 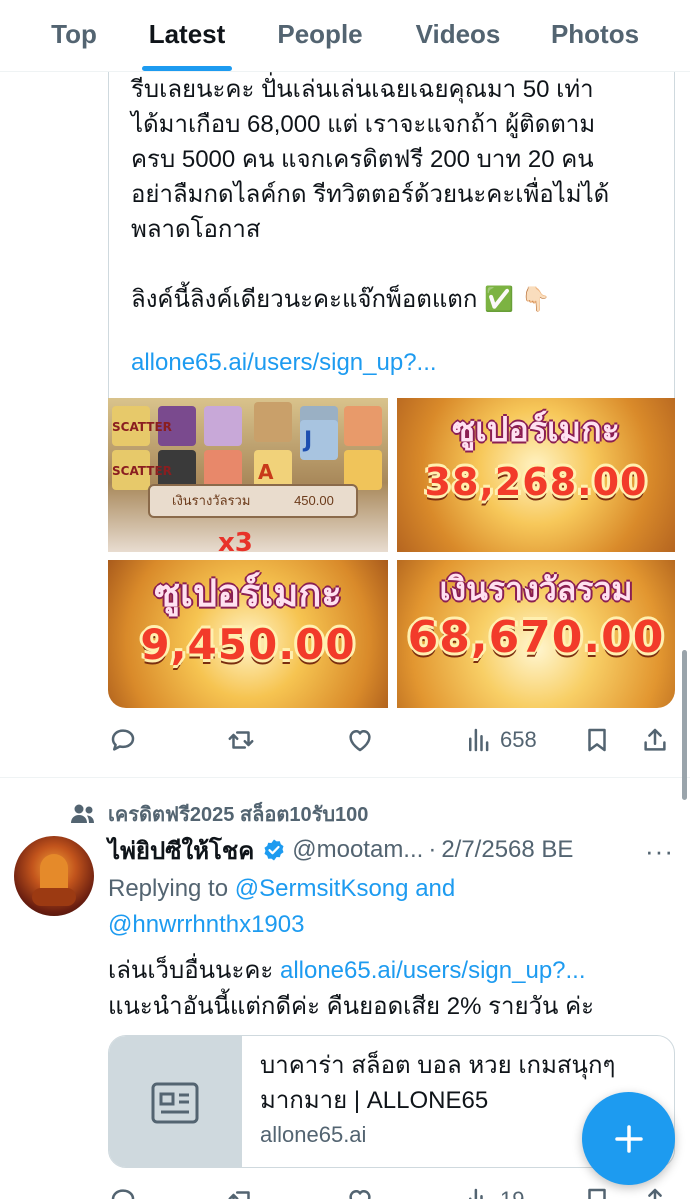 I want to click on views-button: 19, so click(x=494, y=1190).